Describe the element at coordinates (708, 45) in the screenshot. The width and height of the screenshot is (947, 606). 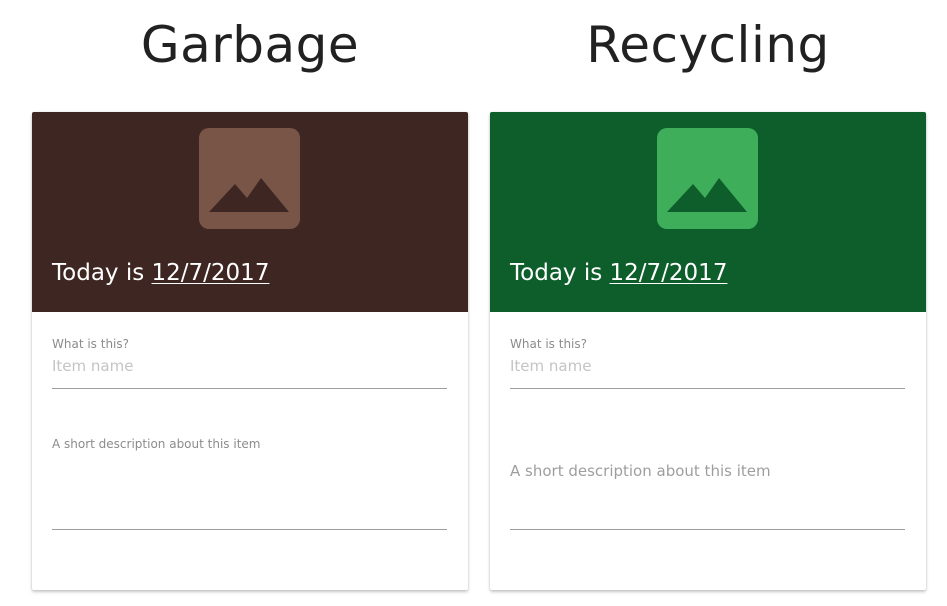
I see `recycling-heading: Recycling` at that location.